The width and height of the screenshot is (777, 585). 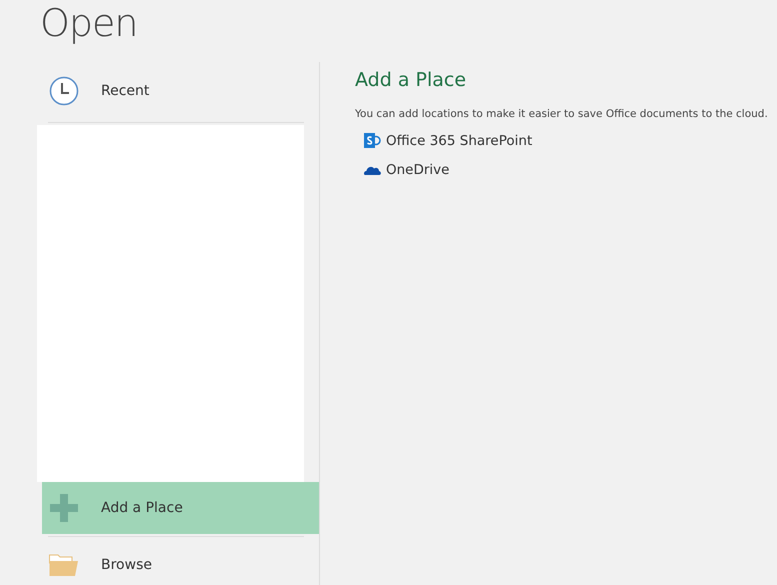 I want to click on page-title: Open, so click(x=89, y=23).